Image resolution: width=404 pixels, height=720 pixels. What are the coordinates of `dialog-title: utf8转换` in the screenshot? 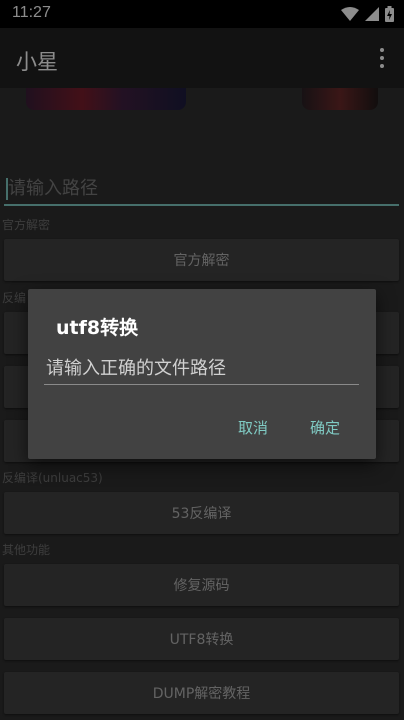 It's located at (97, 328).